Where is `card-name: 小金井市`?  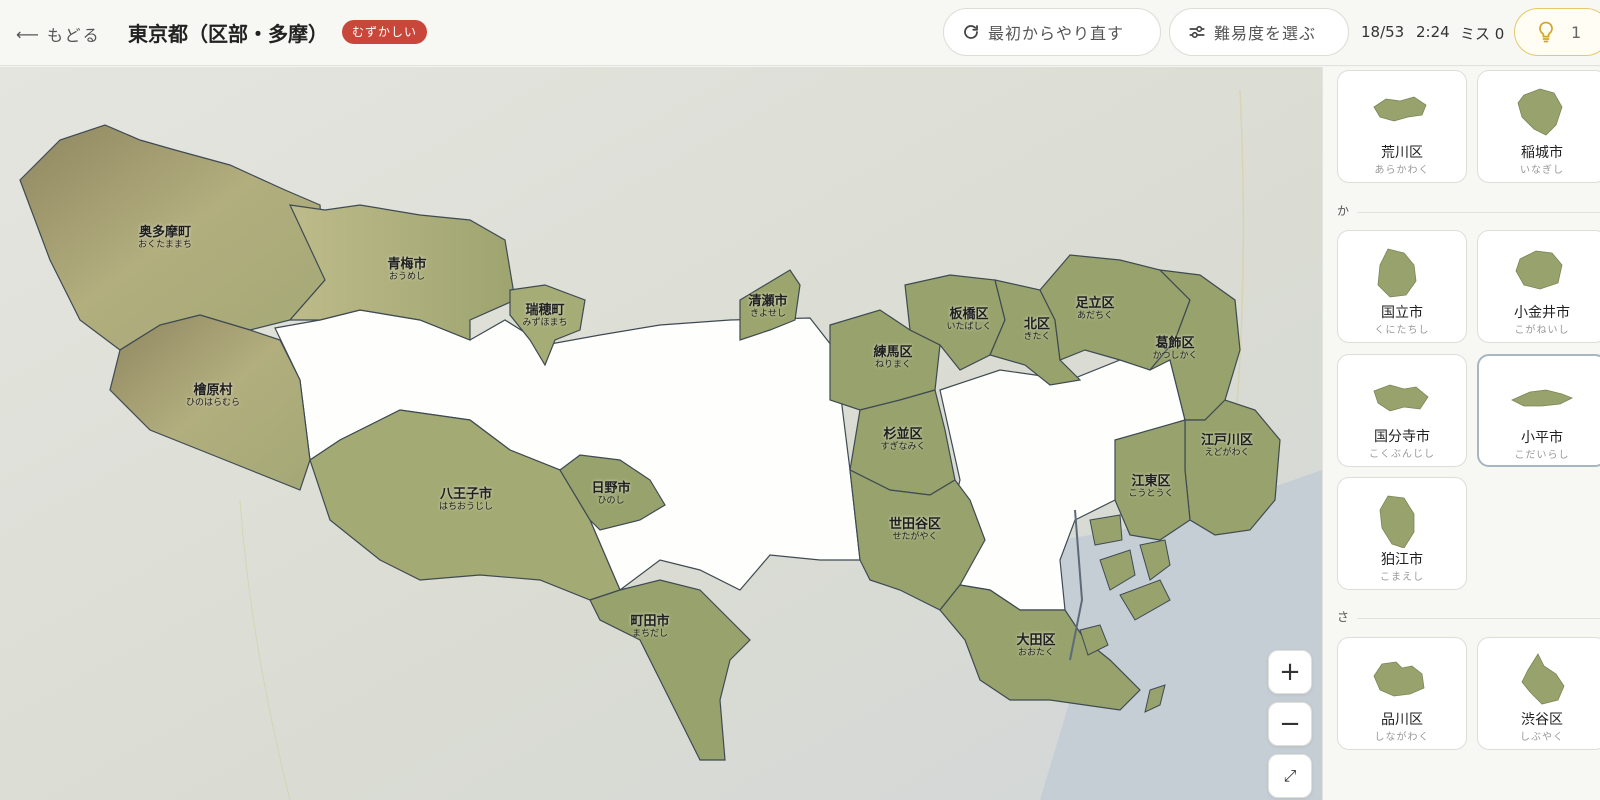
card-name: 小金井市 is located at coordinates (1542, 313).